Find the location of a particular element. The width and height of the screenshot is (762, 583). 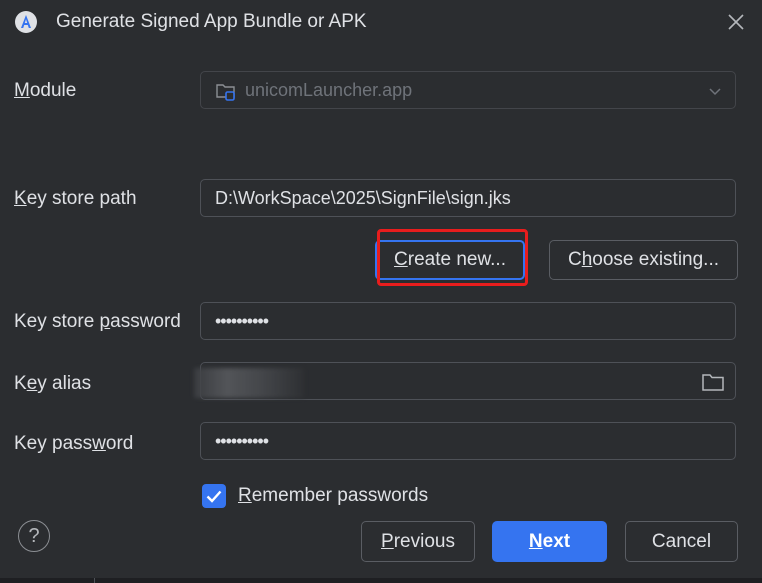

android-studio-icon is located at coordinates (26, 22).